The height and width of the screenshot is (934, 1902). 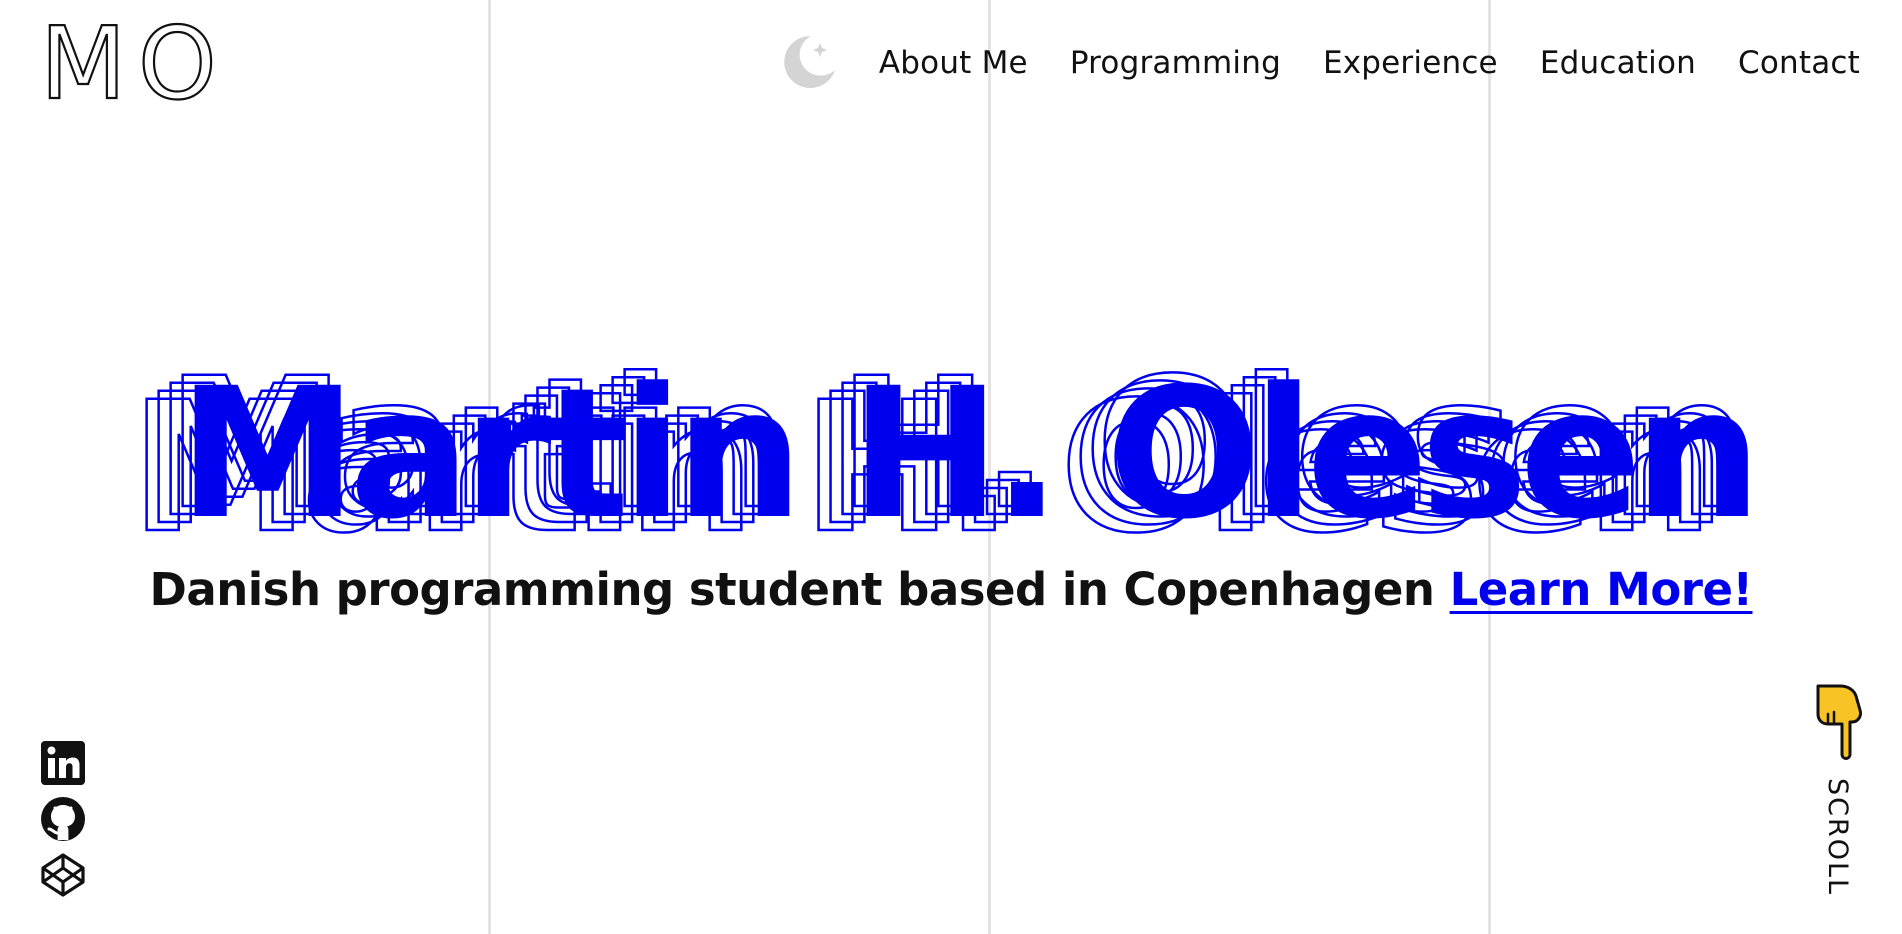 What do you see at coordinates (1618, 63) in the screenshot?
I see `nav-education: Education` at bounding box center [1618, 63].